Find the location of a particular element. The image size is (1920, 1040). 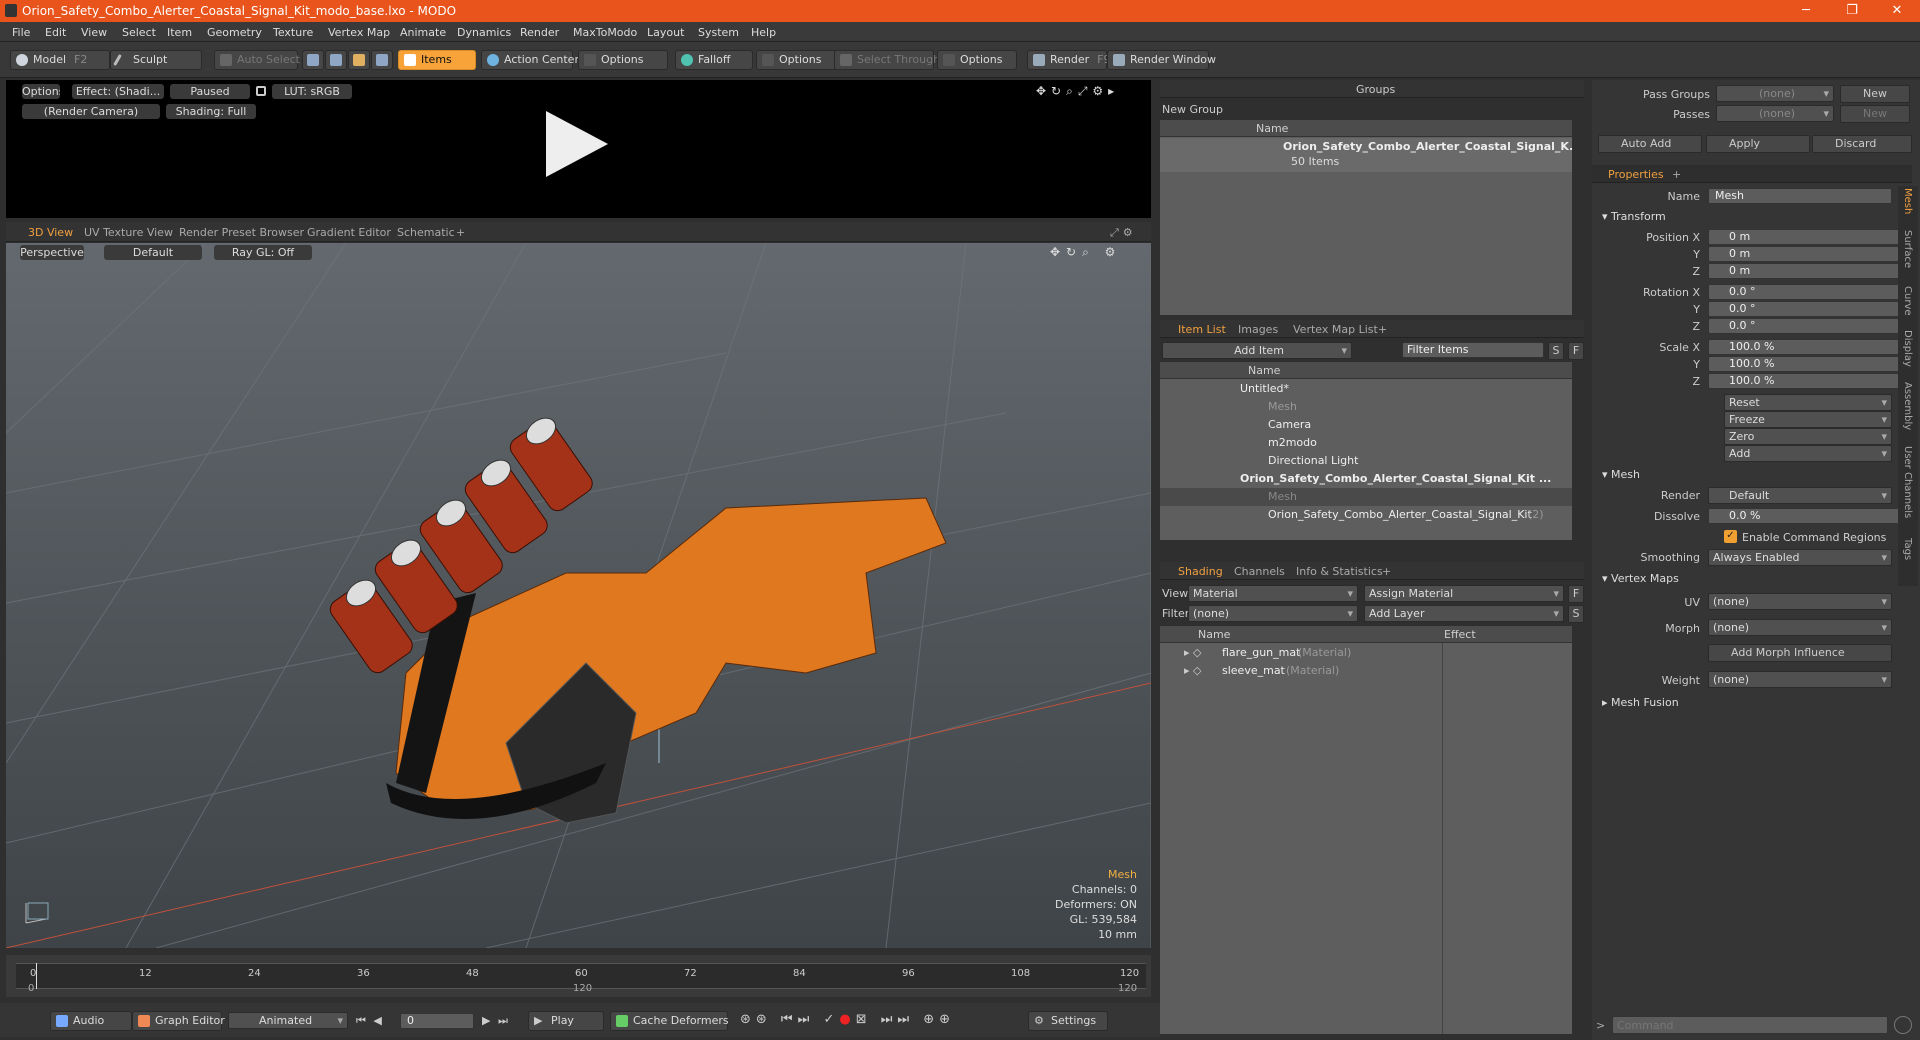

weight-dropdown: (none) is located at coordinates (1800, 679).